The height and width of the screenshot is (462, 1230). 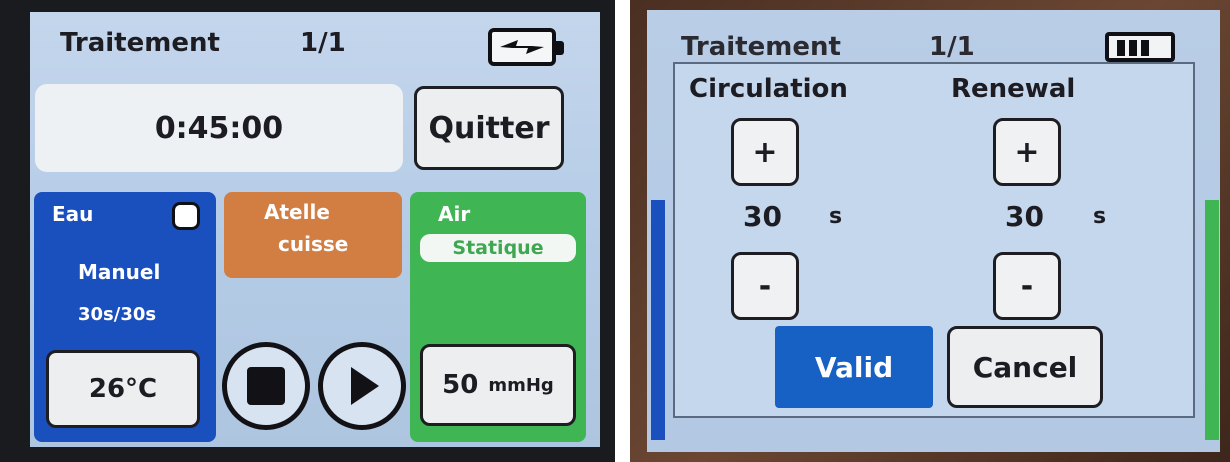 What do you see at coordinates (489, 128) in the screenshot?
I see `quit-button: Quitter` at bounding box center [489, 128].